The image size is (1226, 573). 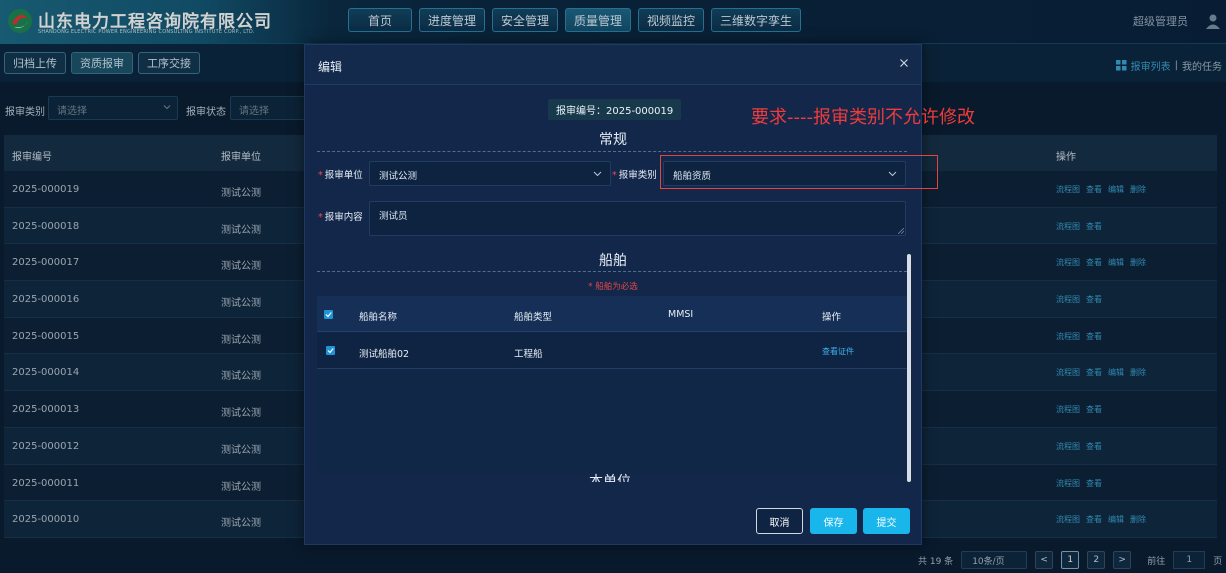 I want to click on resize-handle-icon, so click(x=901, y=231).